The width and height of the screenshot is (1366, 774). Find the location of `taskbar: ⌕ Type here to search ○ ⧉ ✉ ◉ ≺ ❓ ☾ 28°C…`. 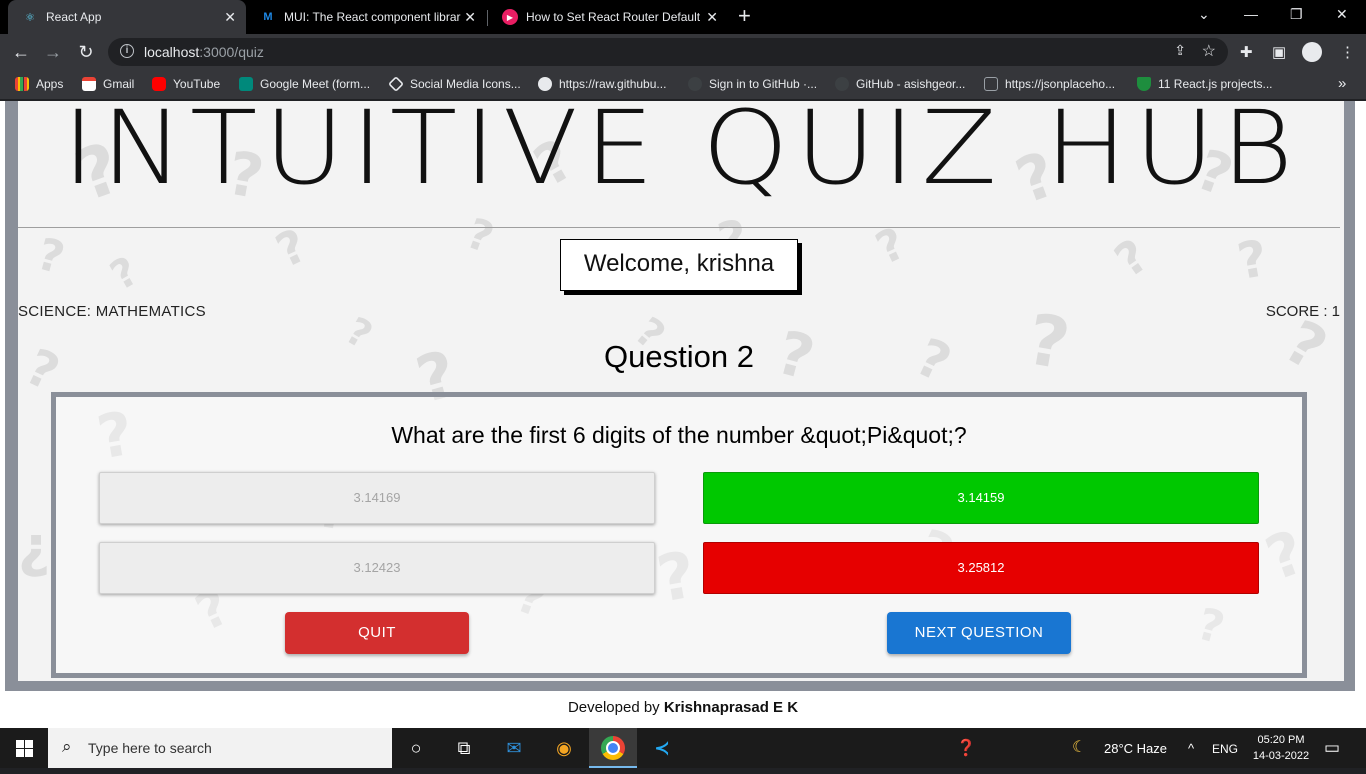

taskbar: ⌕ Type here to search ○ ⧉ ✉ ◉ ≺ ❓ ☾ 28°C… is located at coordinates (683, 748).